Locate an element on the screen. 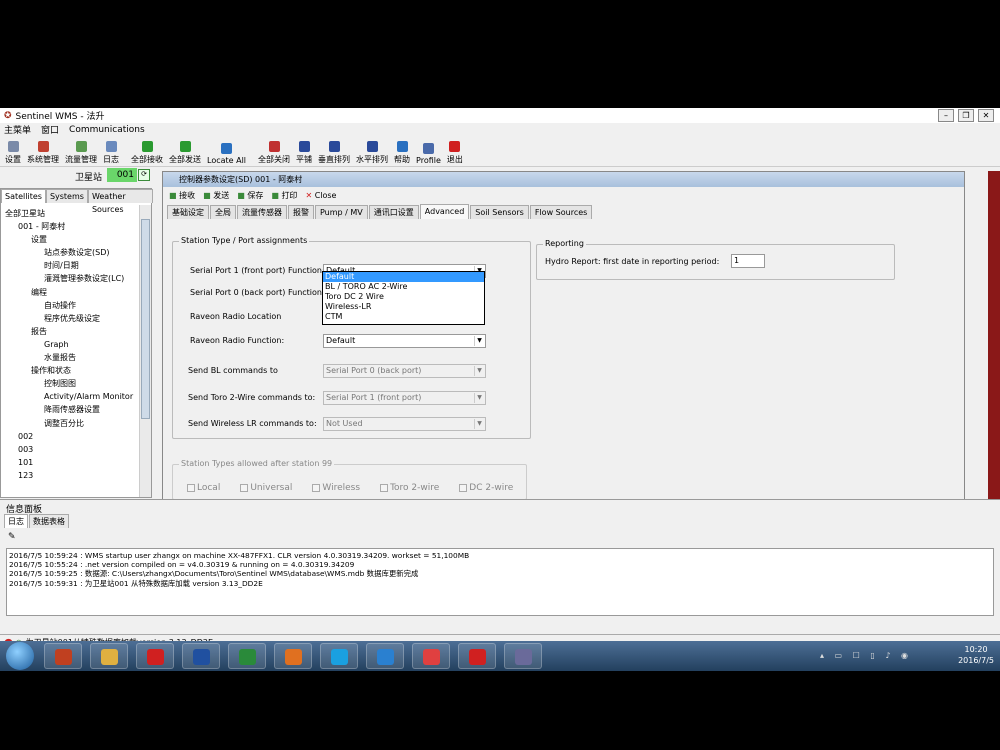 The width and height of the screenshot is (1000, 750). tree-node: 操作和状态 is located at coordinates (72, 370).